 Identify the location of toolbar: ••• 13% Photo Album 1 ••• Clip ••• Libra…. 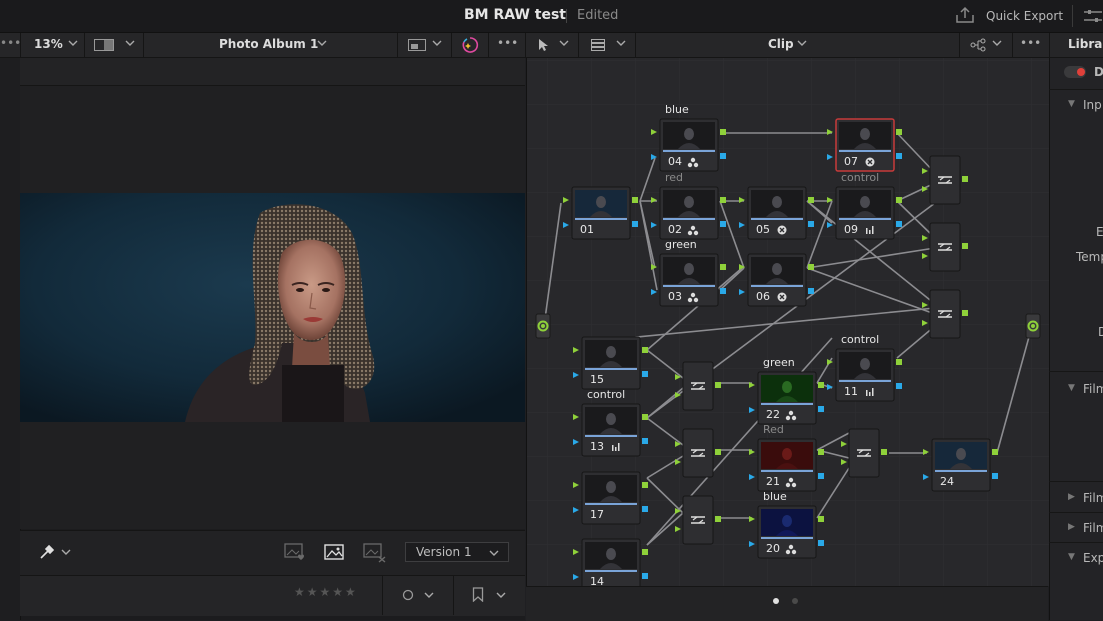
(551, 45).